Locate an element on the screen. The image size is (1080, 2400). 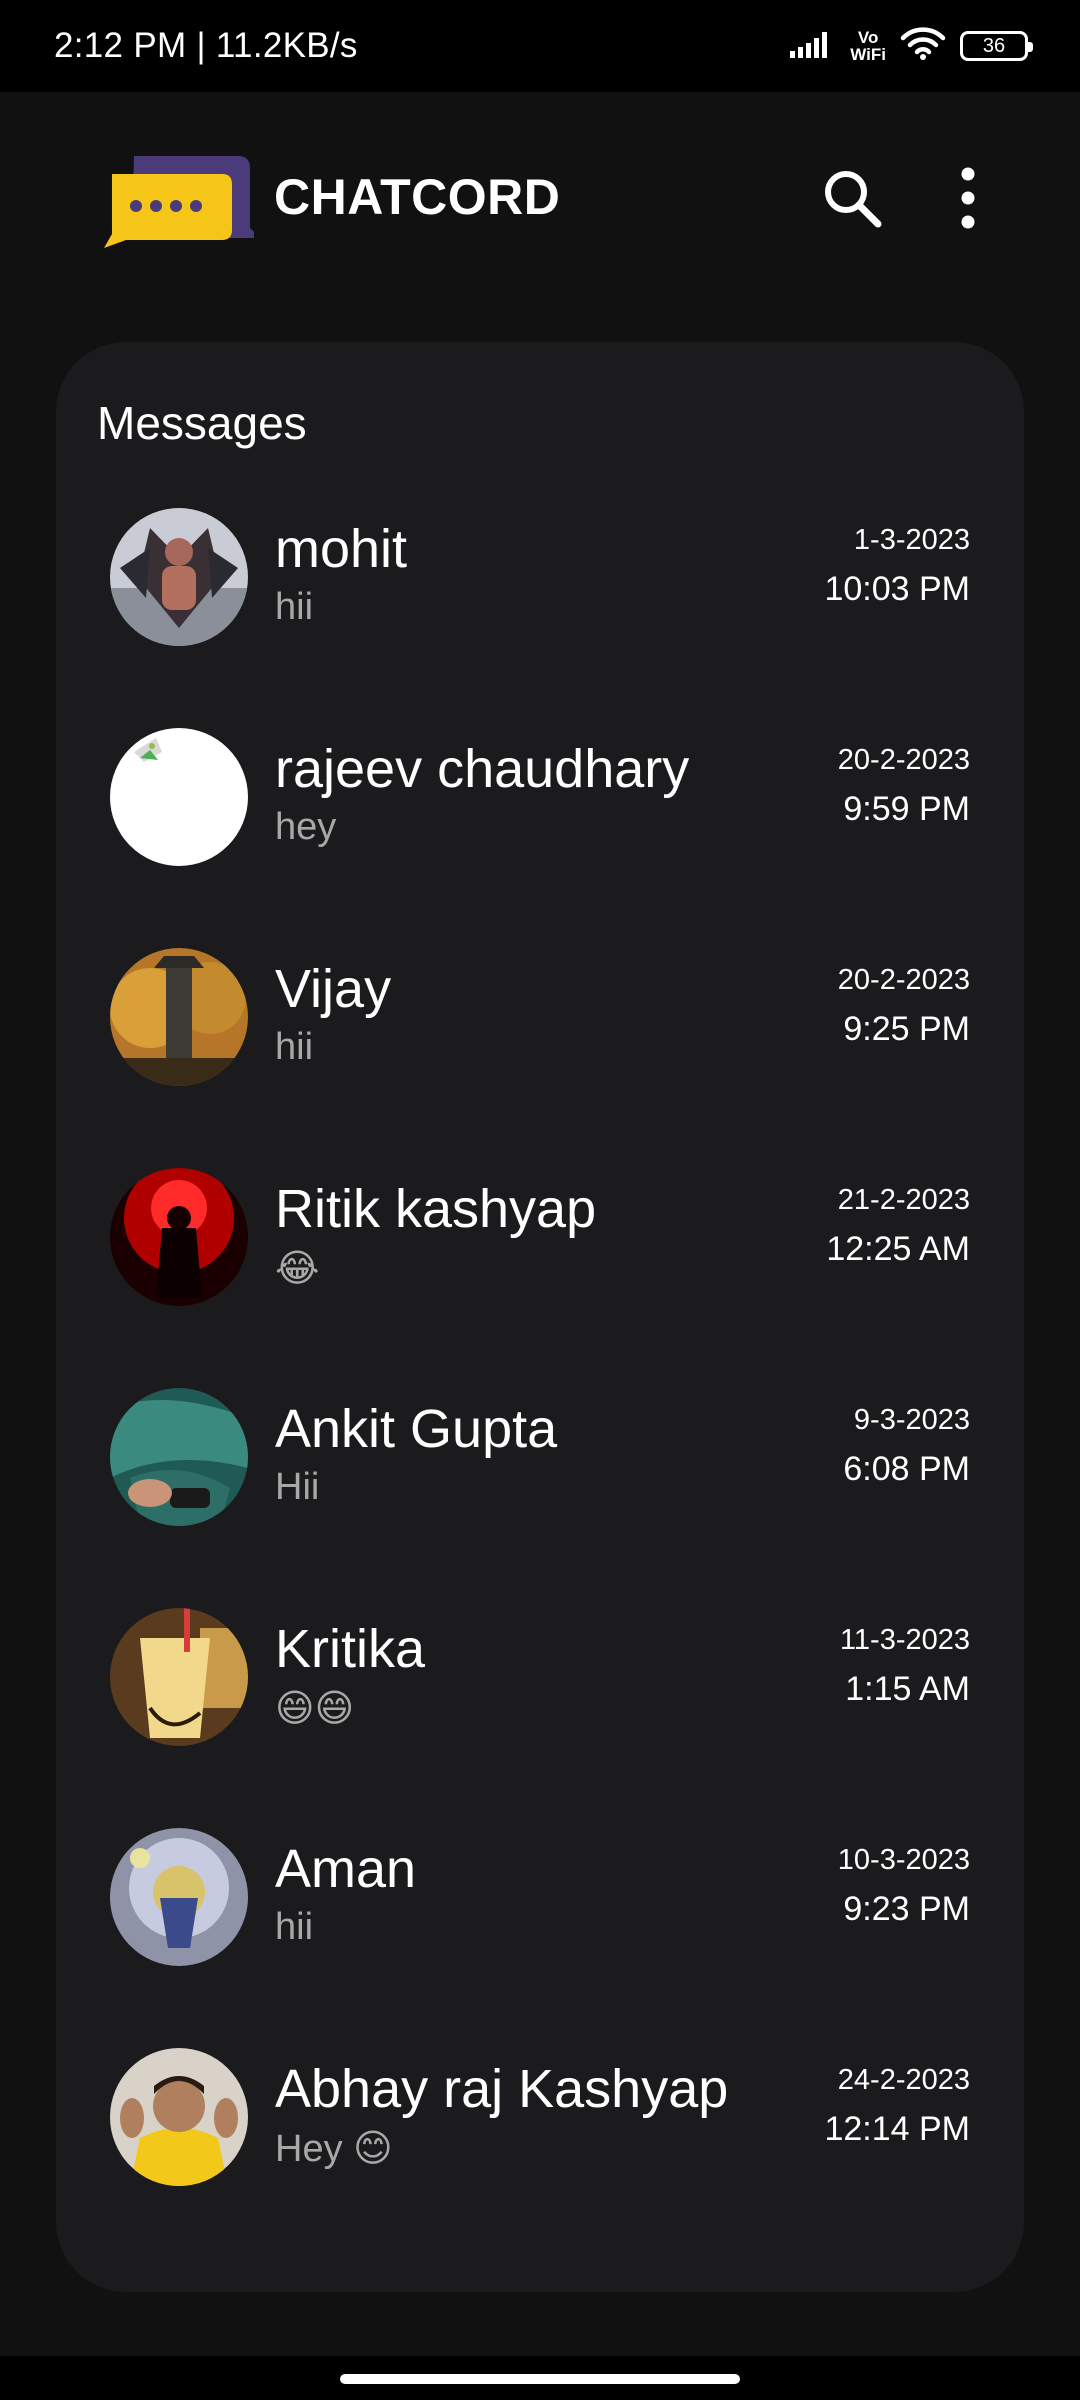
vowifi-icon: Vo WiFi is located at coordinates (868, 46).